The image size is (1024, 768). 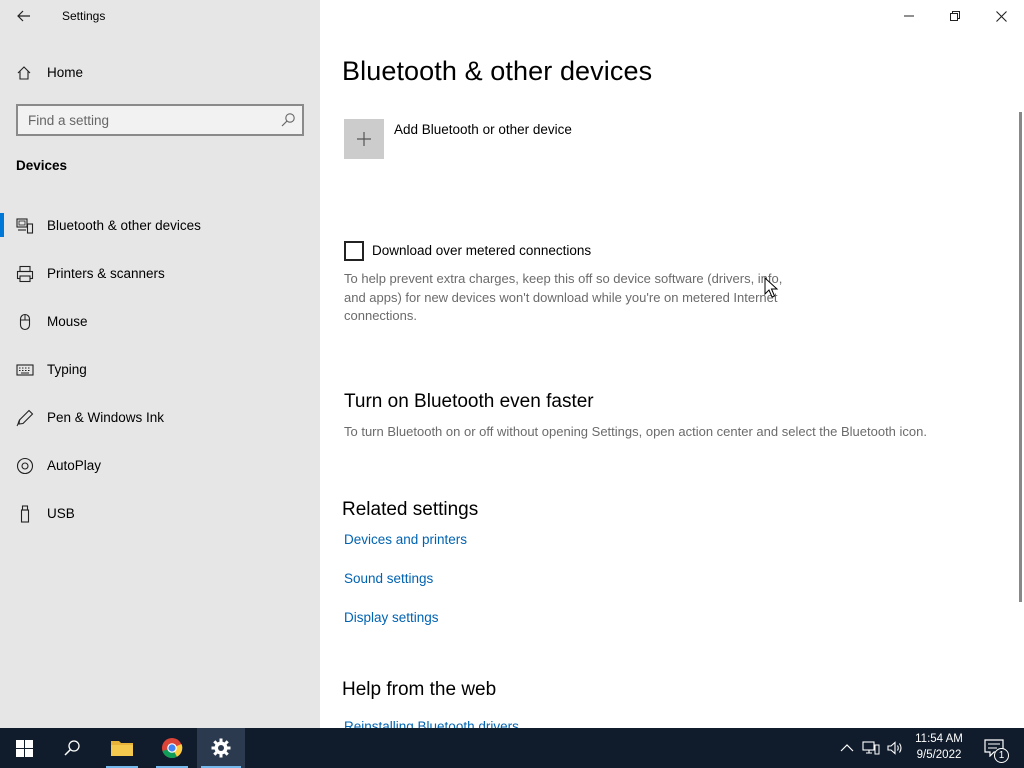 I want to click on sidebar-item-autoplay: AutoPlay, so click(x=160, y=465).